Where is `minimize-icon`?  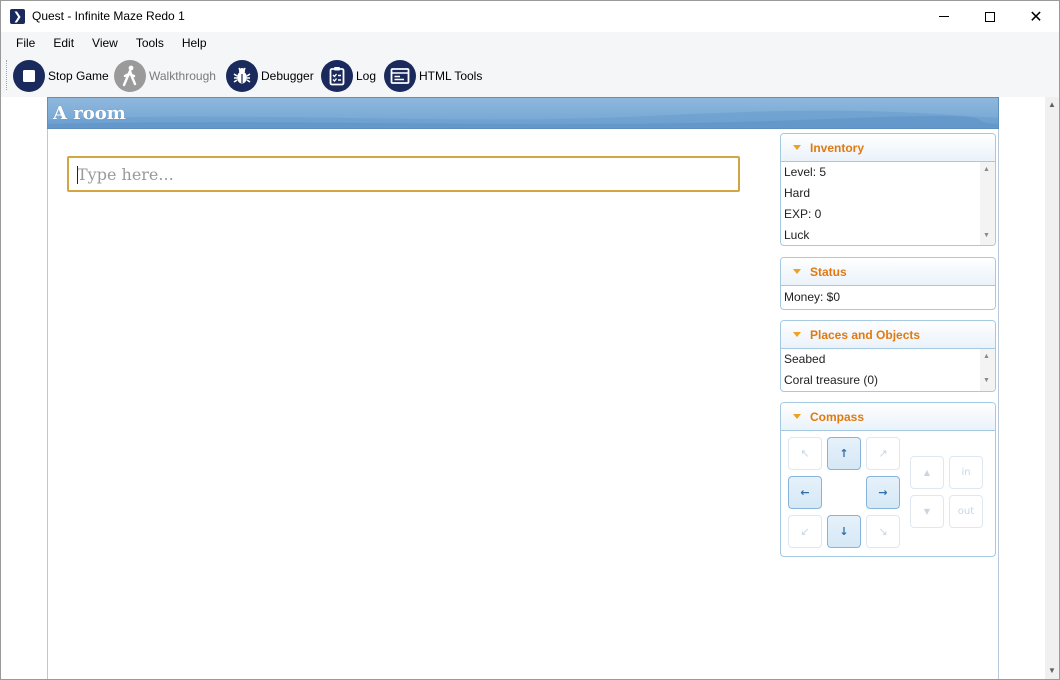 minimize-icon is located at coordinates (944, 16).